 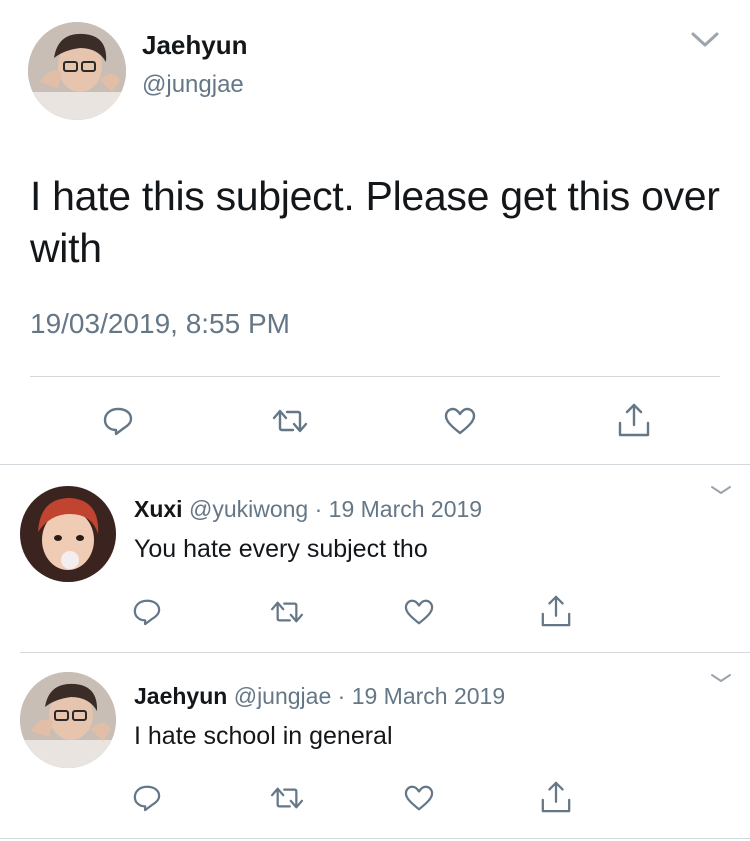 What do you see at coordinates (263, 736) in the screenshot?
I see `reply-text: I hate school in general` at bounding box center [263, 736].